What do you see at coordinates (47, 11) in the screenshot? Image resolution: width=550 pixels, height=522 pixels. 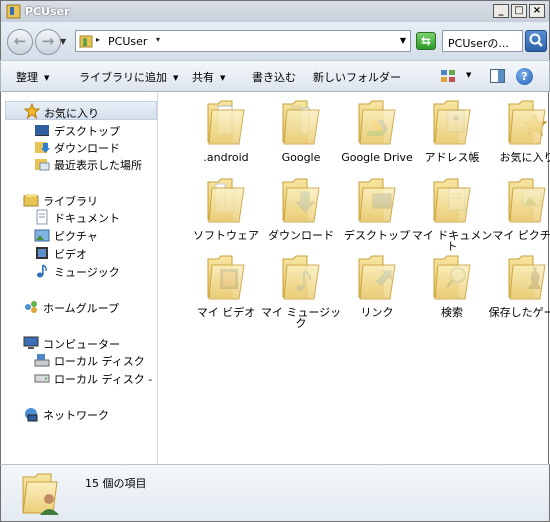 I see `window-title: PCUser` at bounding box center [47, 11].